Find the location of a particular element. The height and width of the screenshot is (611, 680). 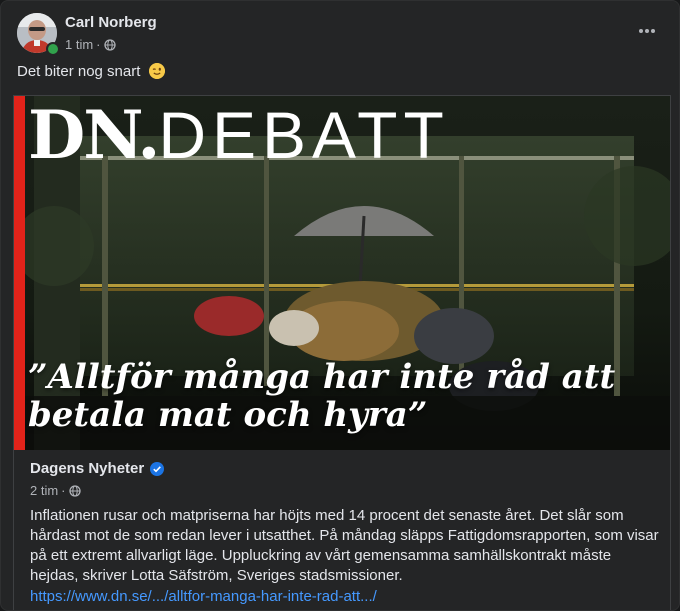

post-text: Det biter nog snart is located at coordinates (91, 71).